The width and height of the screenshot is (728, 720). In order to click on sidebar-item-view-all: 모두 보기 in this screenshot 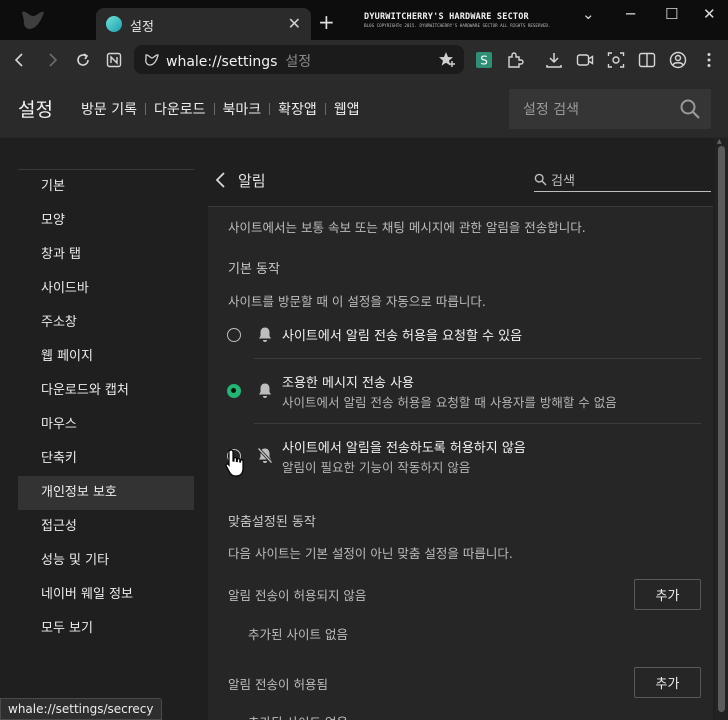, I will do `click(106, 629)`.